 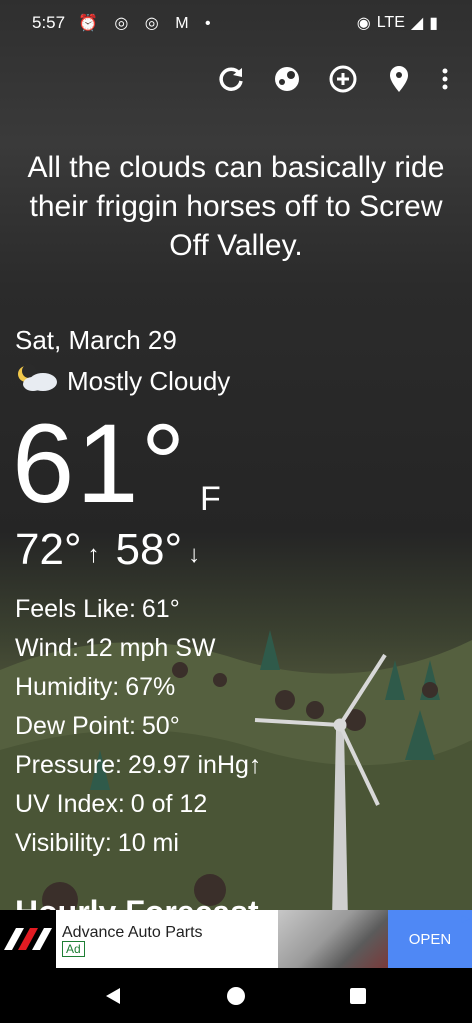 What do you see at coordinates (149, 381) in the screenshot?
I see `condition-text: Mostly Cloudy` at bounding box center [149, 381].